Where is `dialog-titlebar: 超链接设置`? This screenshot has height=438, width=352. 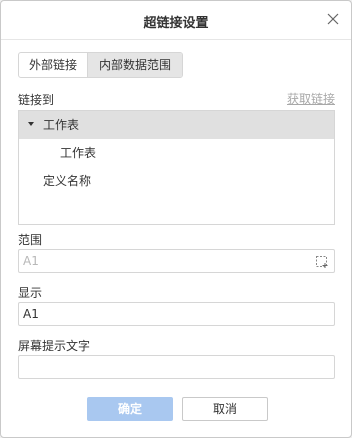
dialog-titlebar: 超链接设置 is located at coordinates (176, 20).